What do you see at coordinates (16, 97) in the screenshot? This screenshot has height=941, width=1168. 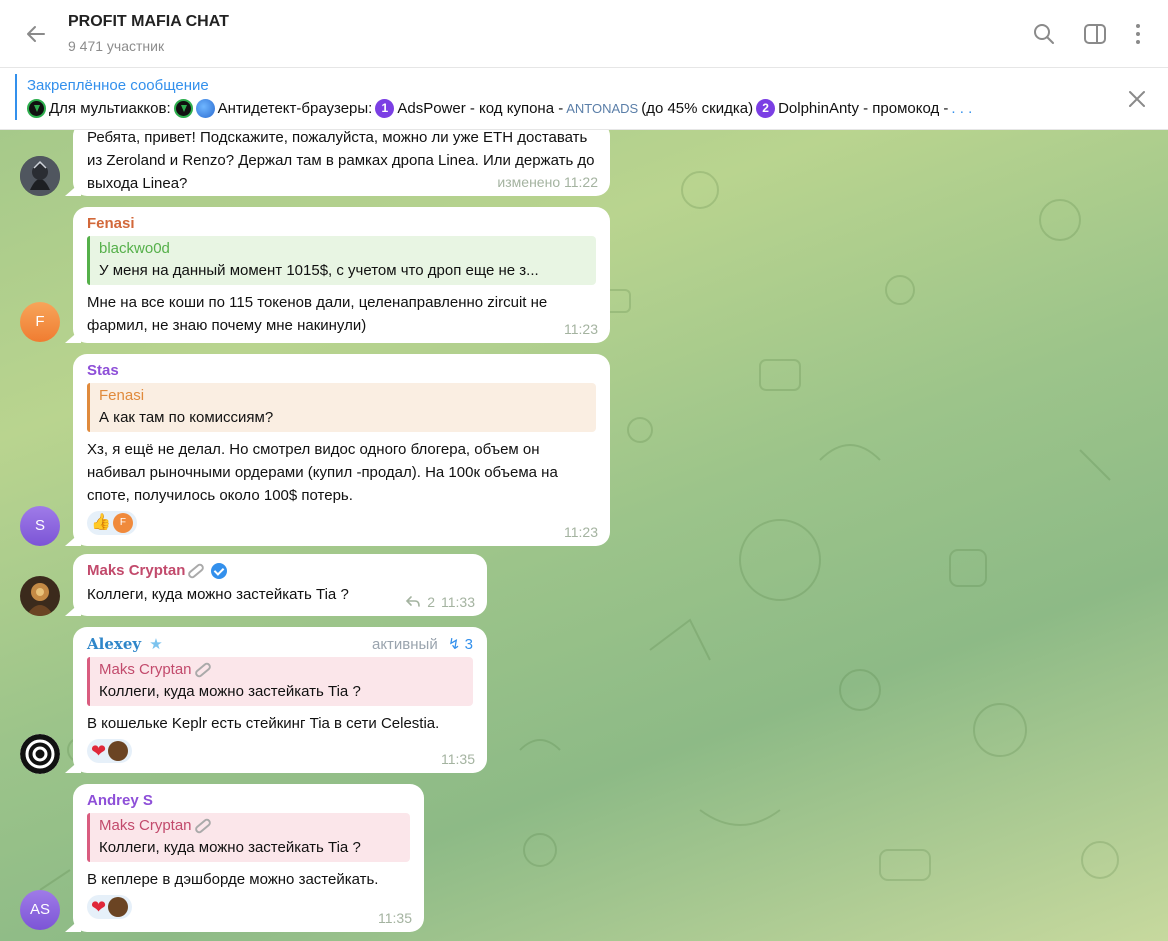 I see `pinned-indicator` at bounding box center [16, 97].